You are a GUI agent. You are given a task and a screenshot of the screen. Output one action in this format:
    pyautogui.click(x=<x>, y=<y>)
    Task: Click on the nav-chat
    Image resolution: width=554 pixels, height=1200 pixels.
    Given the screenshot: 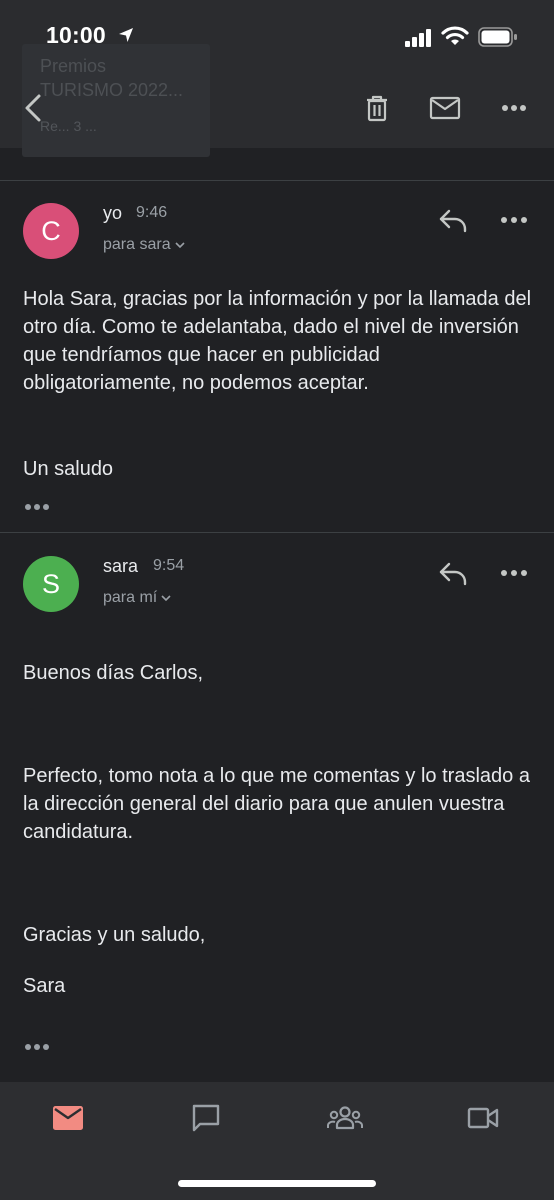 What is the action you would take?
    pyautogui.click(x=206, y=1118)
    